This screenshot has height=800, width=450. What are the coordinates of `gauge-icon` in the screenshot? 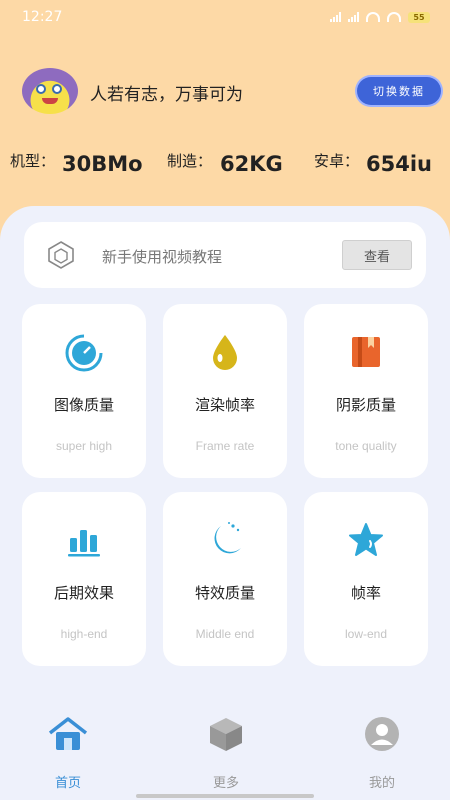 It's located at (84, 353).